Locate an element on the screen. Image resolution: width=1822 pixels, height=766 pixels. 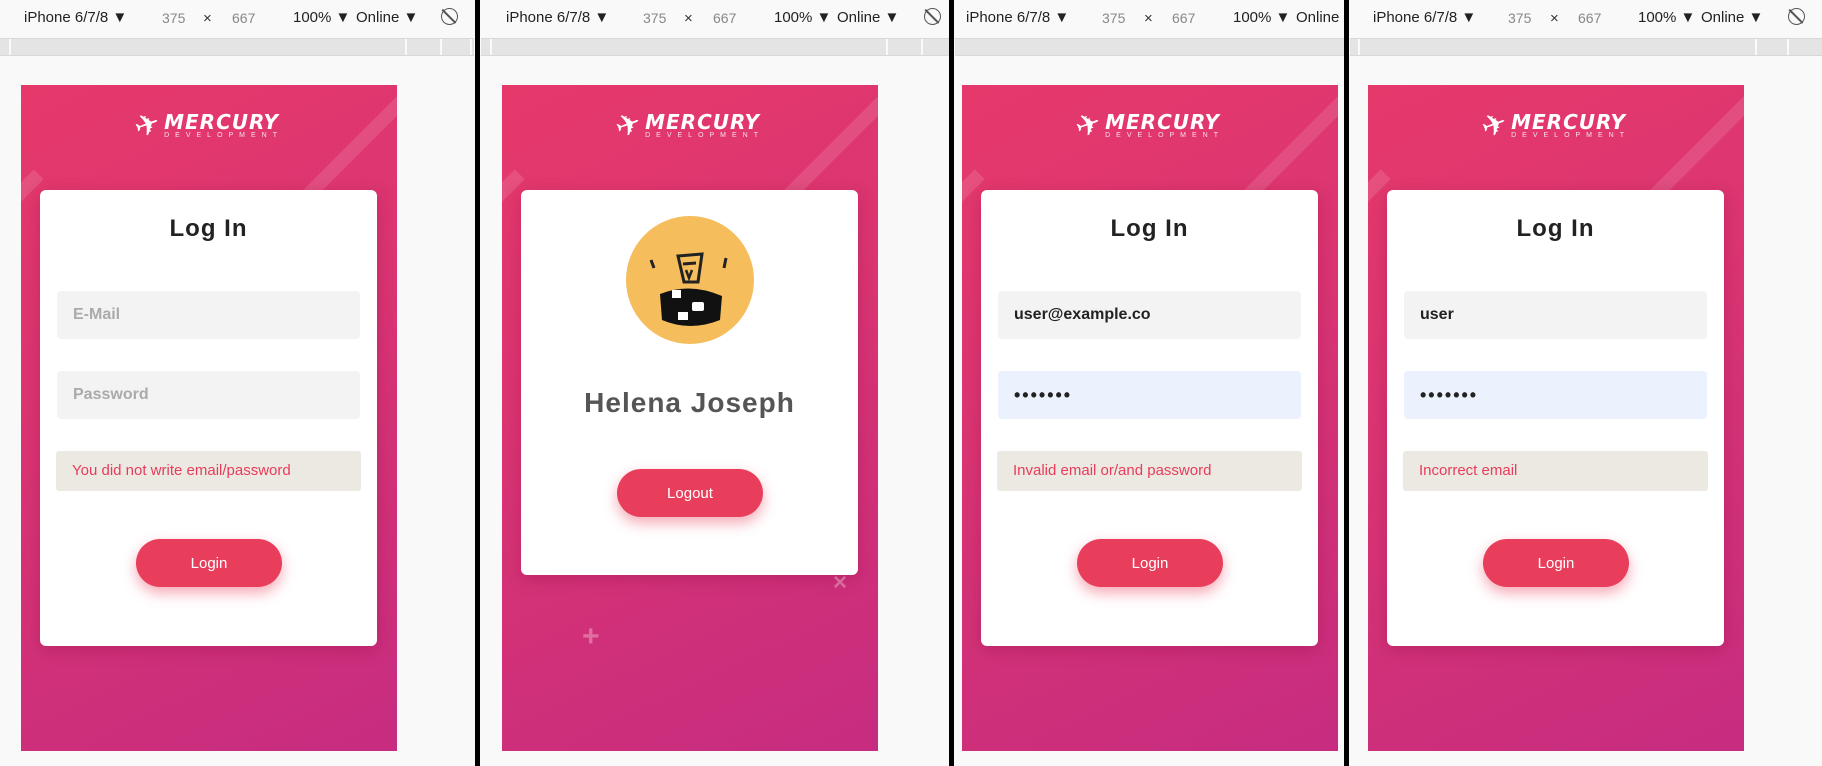
error-message: Invalid email or/and password is located at coordinates (1149, 471).